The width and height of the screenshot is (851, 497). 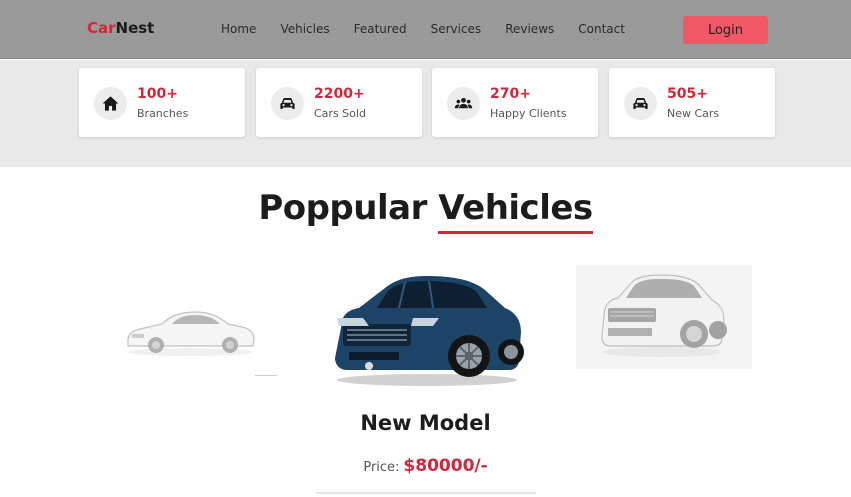 I want to click on section-title: Poppular Vehicles, so click(x=425, y=211).